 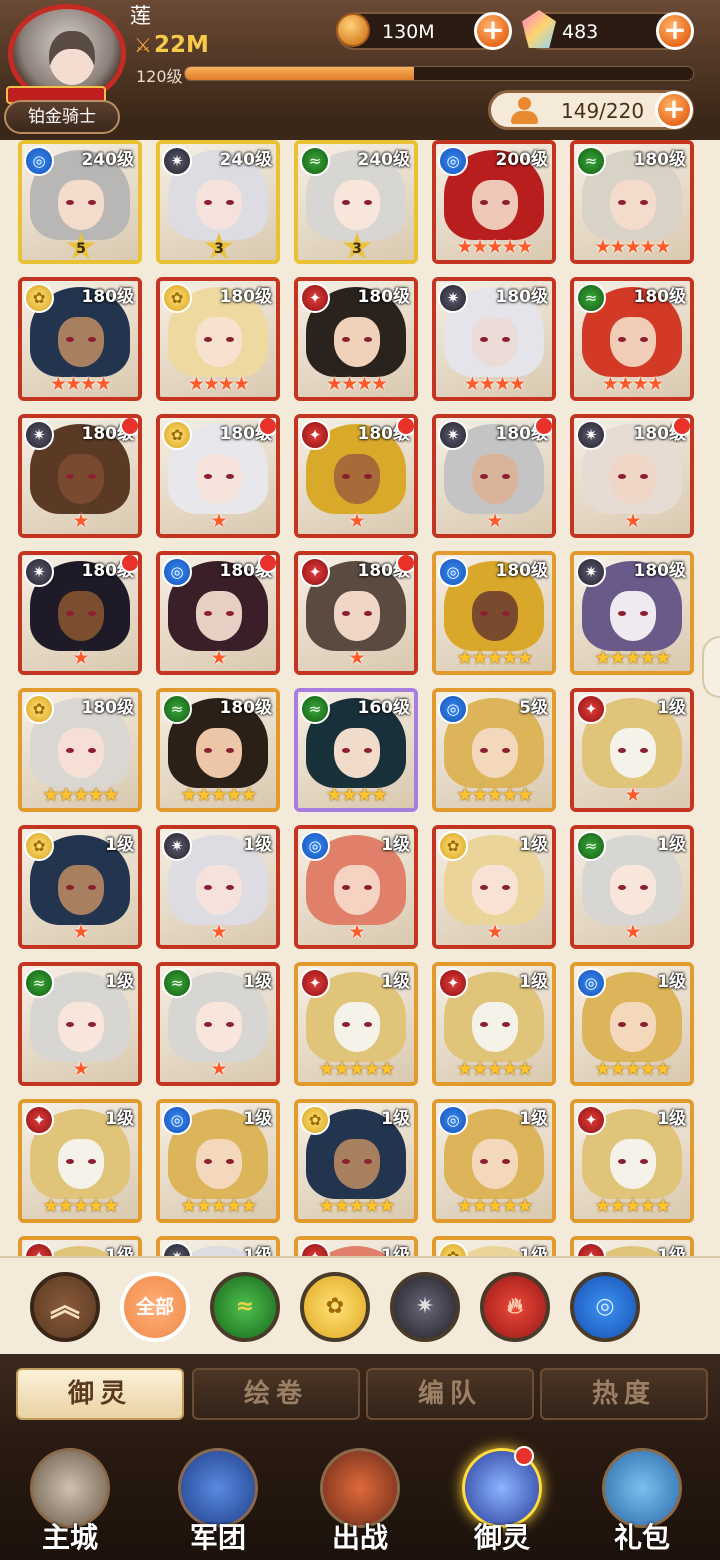 What do you see at coordinates (65, 1307) in the screenshot?
I see `collapse-filter-button: ︽` at bounding box center [65, 1307].